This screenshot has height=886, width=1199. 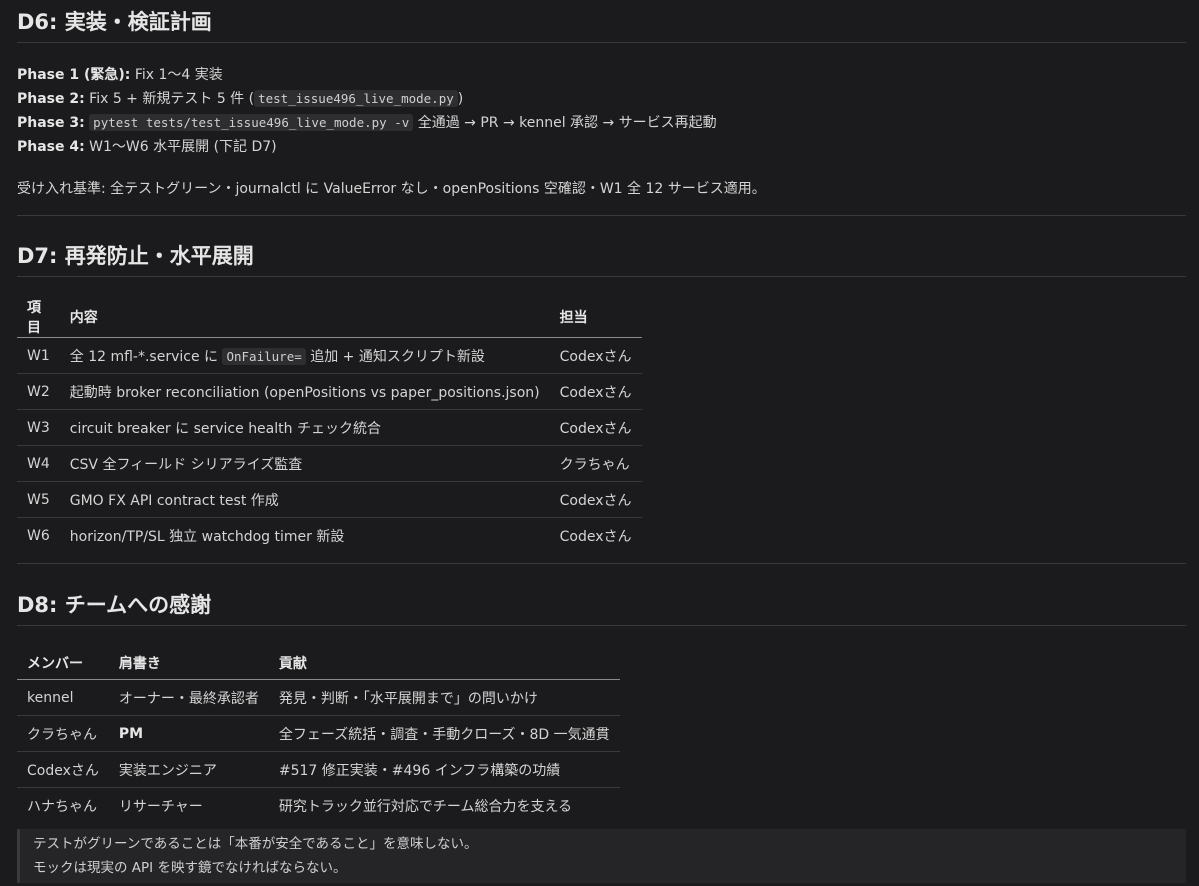 I want to click on item-id: W5, so click(x=38, y=499).